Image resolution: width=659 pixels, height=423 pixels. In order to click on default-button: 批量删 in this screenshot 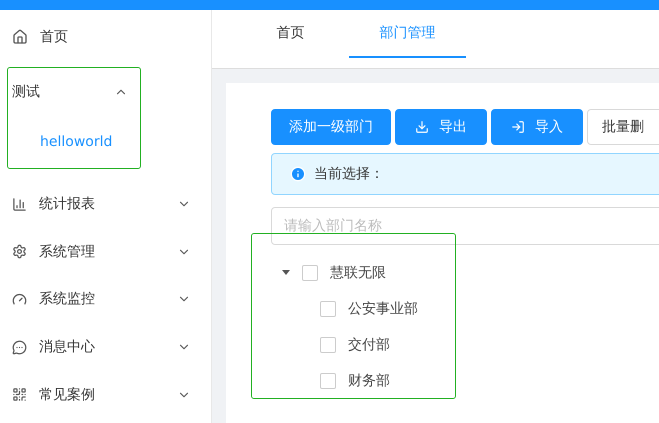, I will do `click(623, 127)`.